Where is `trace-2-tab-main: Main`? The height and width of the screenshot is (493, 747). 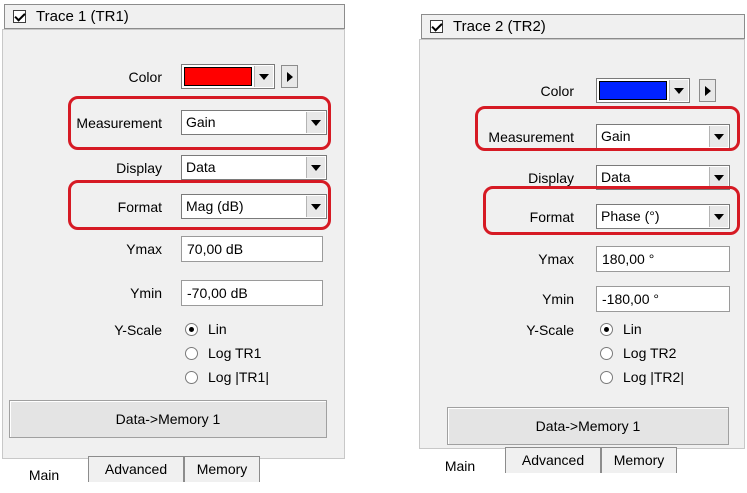 trace-2-tab-main: Main is located at coordinates (460, 466).